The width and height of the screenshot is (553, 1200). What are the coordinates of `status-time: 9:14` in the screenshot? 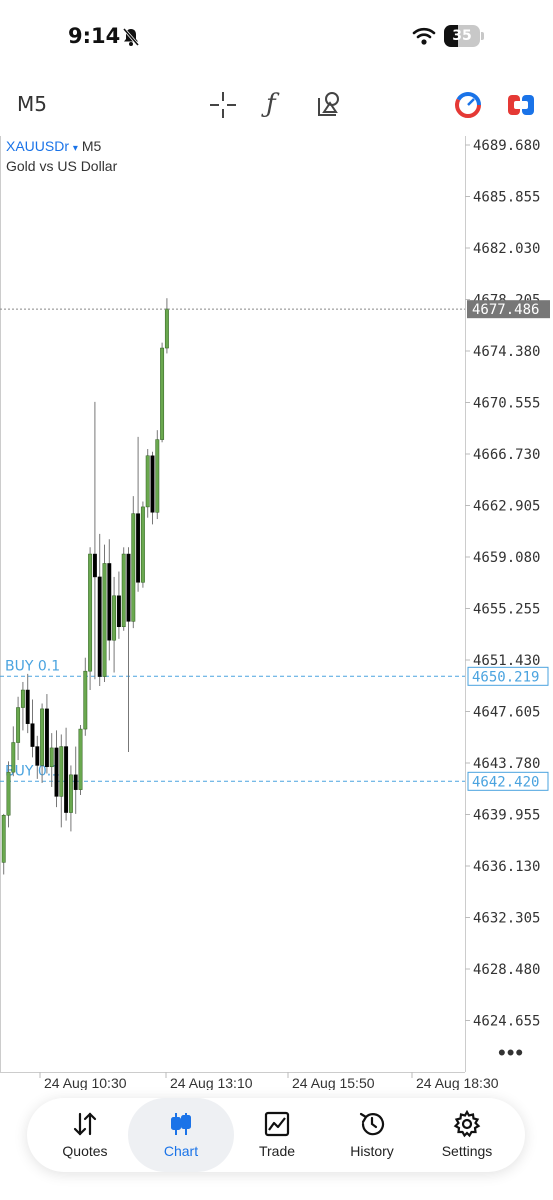 It's located at (94, 36).